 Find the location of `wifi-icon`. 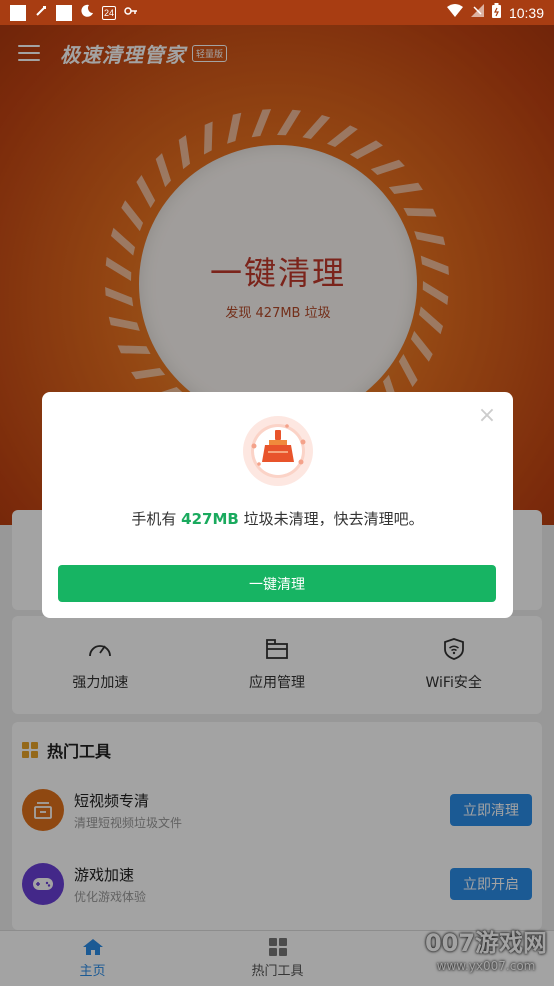

wifi-icon is located at coordinates (454, 12).